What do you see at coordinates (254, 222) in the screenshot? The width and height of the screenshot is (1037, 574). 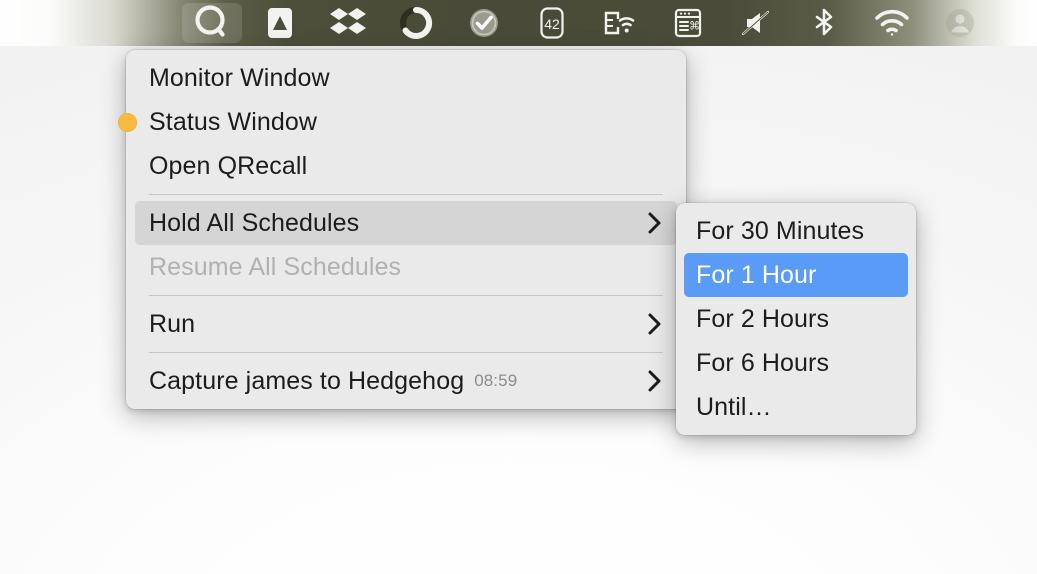 I see `menu-item-label: Hold All Schedules` at bounding box center [254, 222].